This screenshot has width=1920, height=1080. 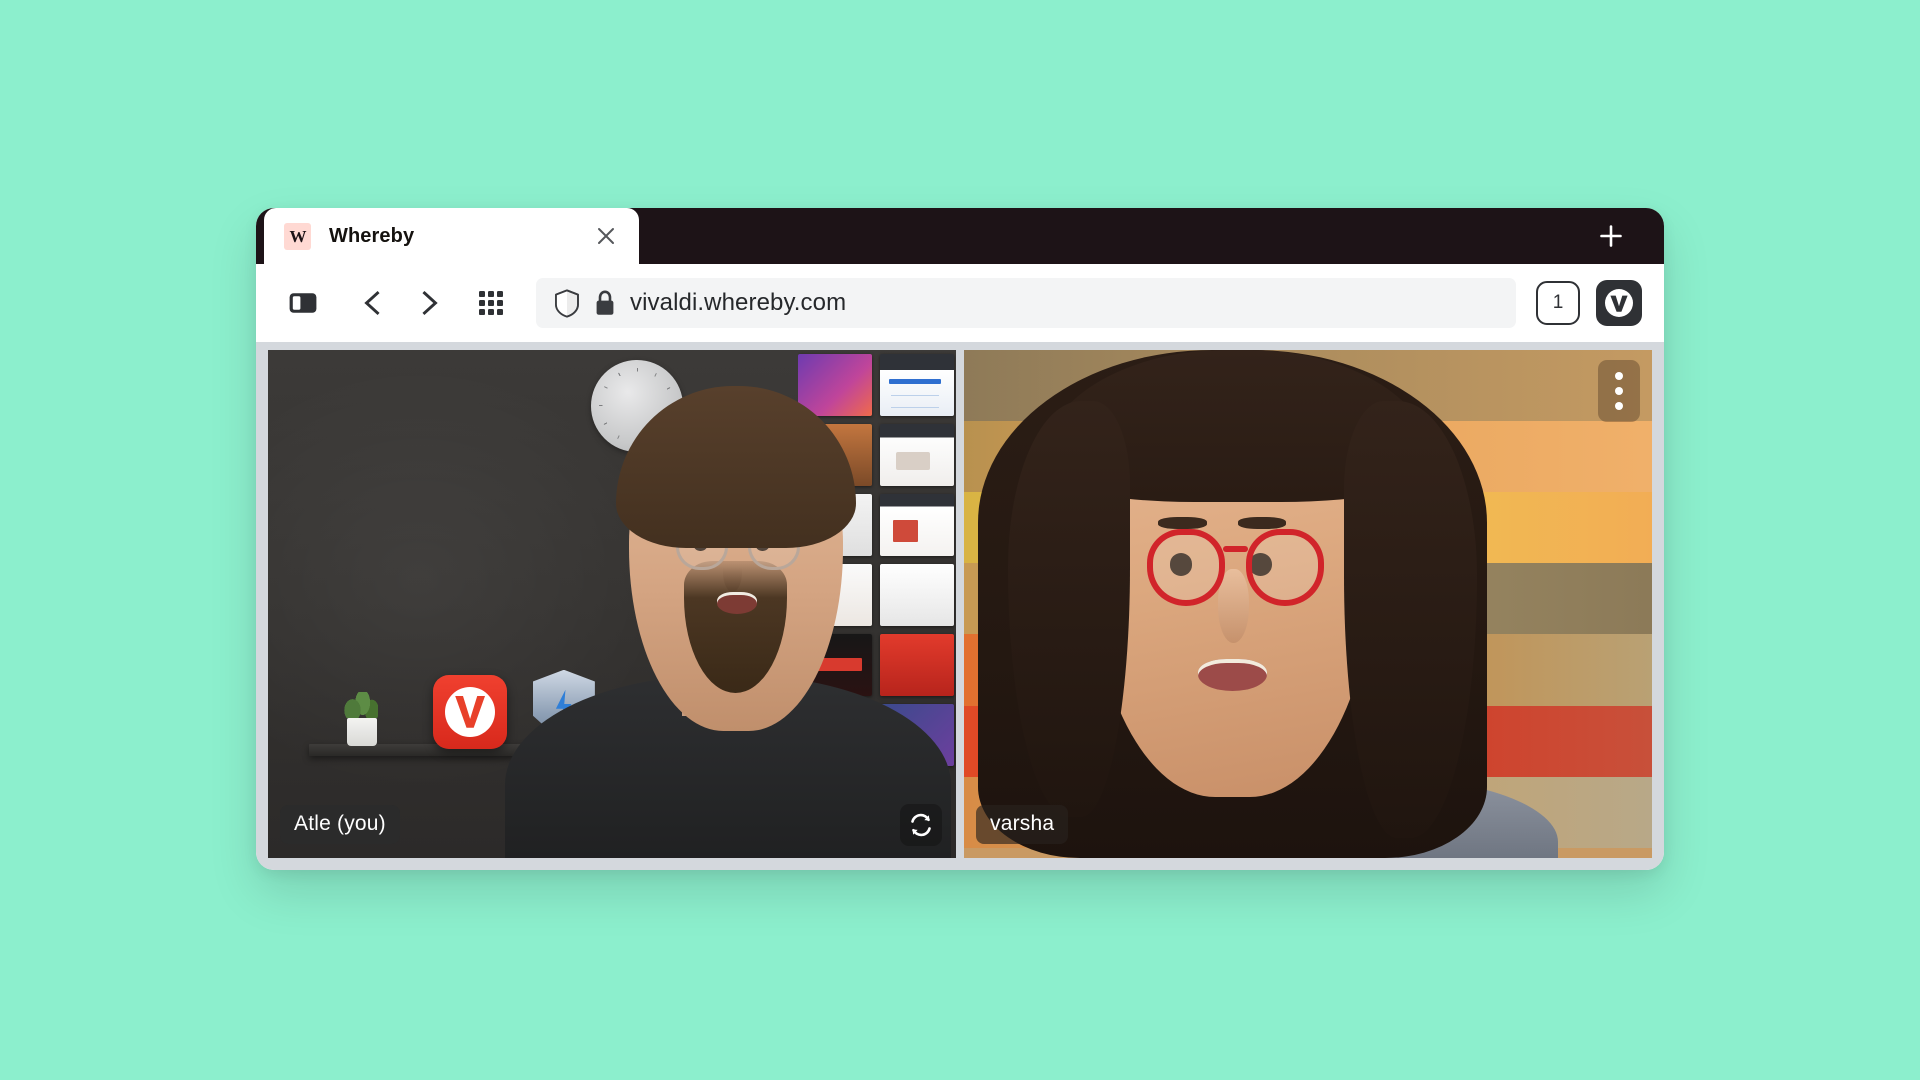 I want to click on url-text: vivaldi.whereby.com, so click(x=738, y=302).